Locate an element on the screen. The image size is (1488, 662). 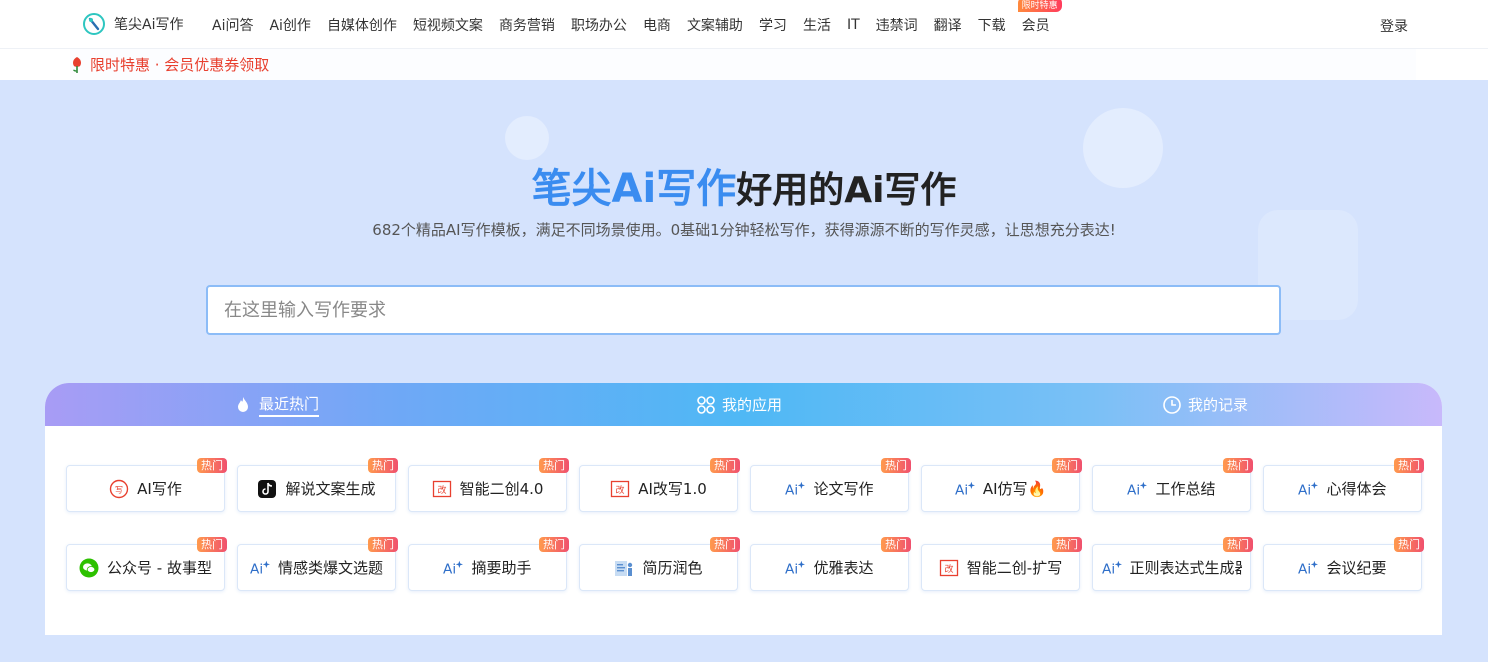
nav-item: IT is located at coordinates (853, 25).